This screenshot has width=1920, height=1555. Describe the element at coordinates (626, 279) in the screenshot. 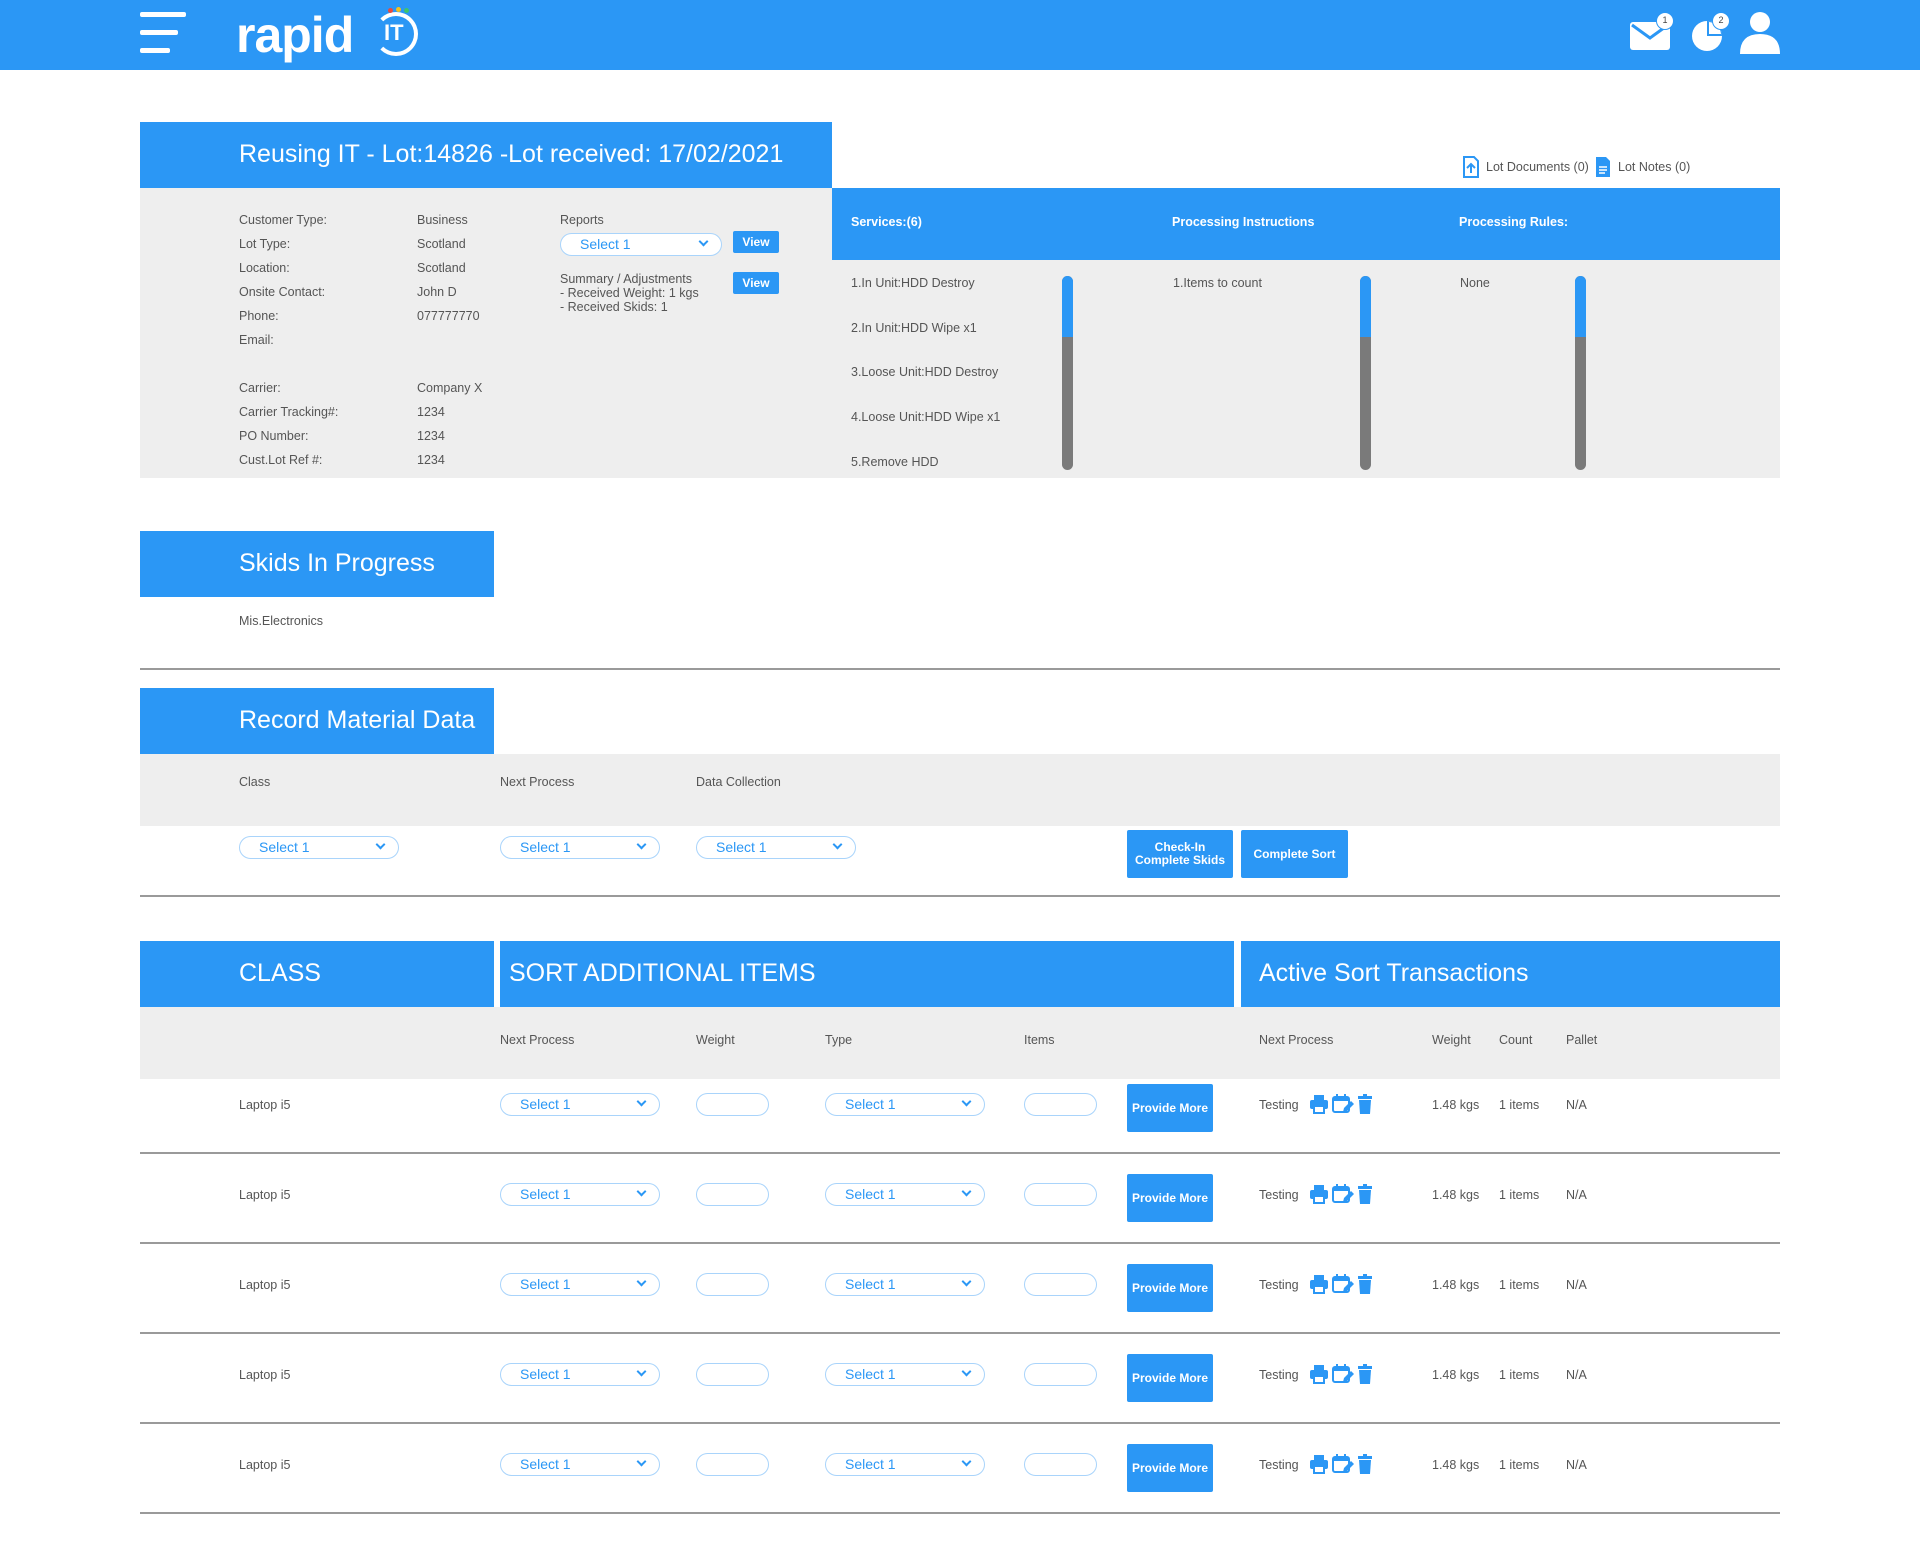

I see `summary-title: Summary / Adjustments` at that location.